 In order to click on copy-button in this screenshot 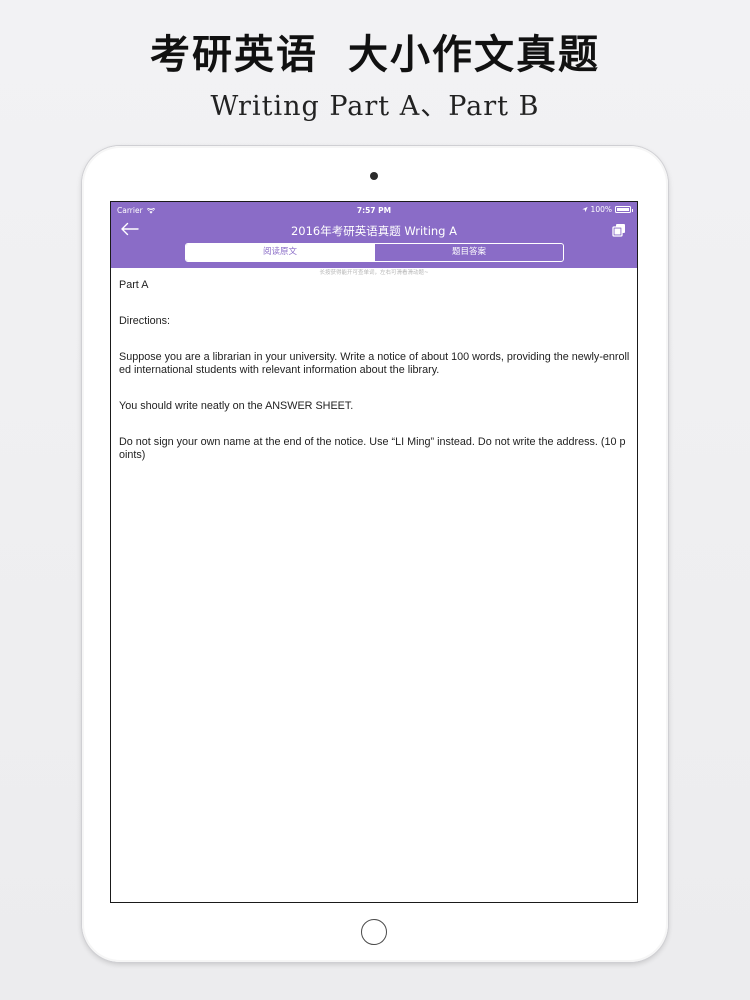, I will do `click(619, 231)`.